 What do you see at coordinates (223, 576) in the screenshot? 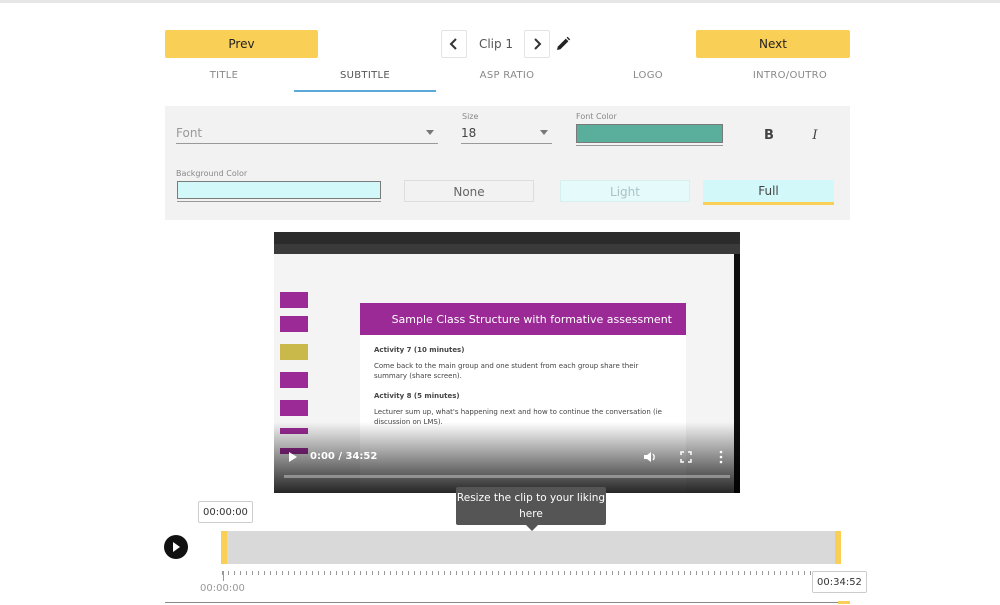
I see `ruler-start-marker` at bounding box center [223, 576].